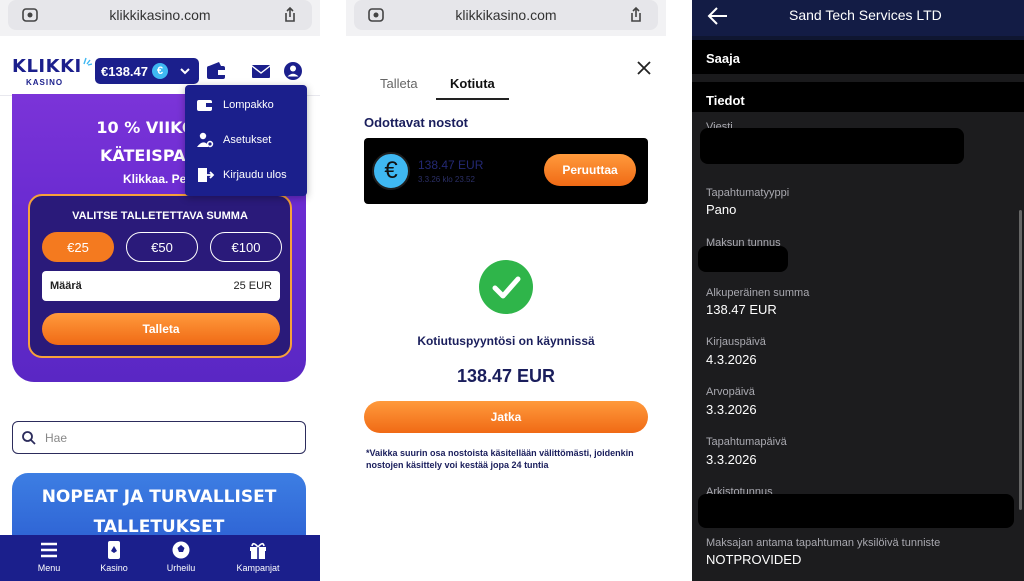 This screenshot has height=581, width=1024. Describe the element at coordinates (743, 259) in the screenshot. I see `redacted-payment-id` at that location.